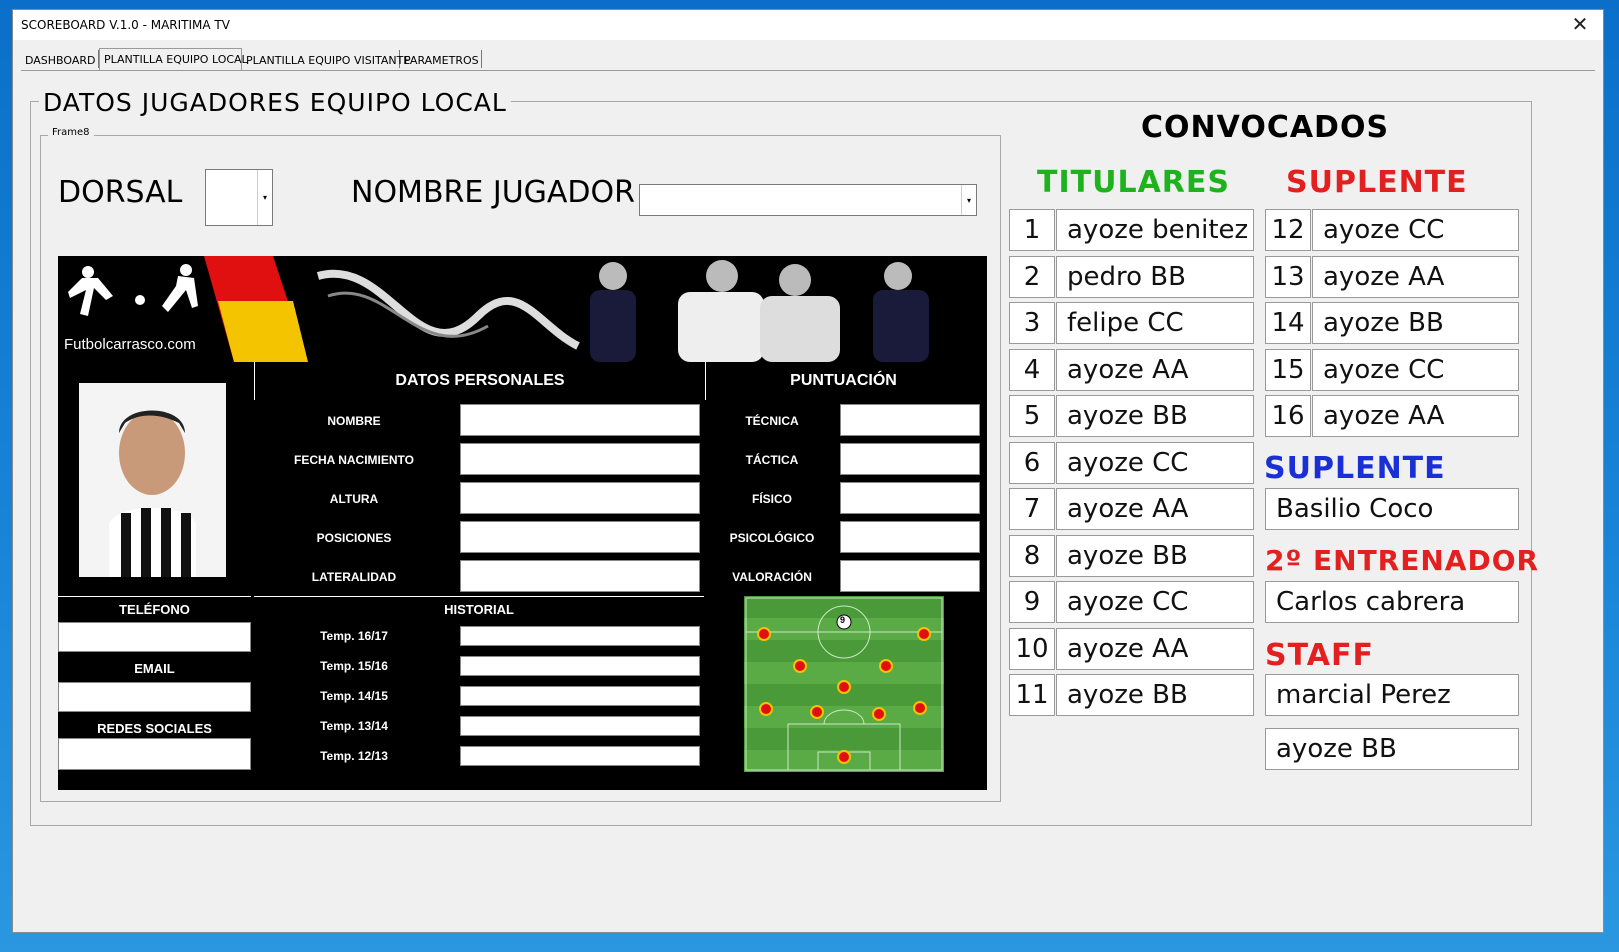  I want to click on staff-title: STAFF, so click(1319, 655).